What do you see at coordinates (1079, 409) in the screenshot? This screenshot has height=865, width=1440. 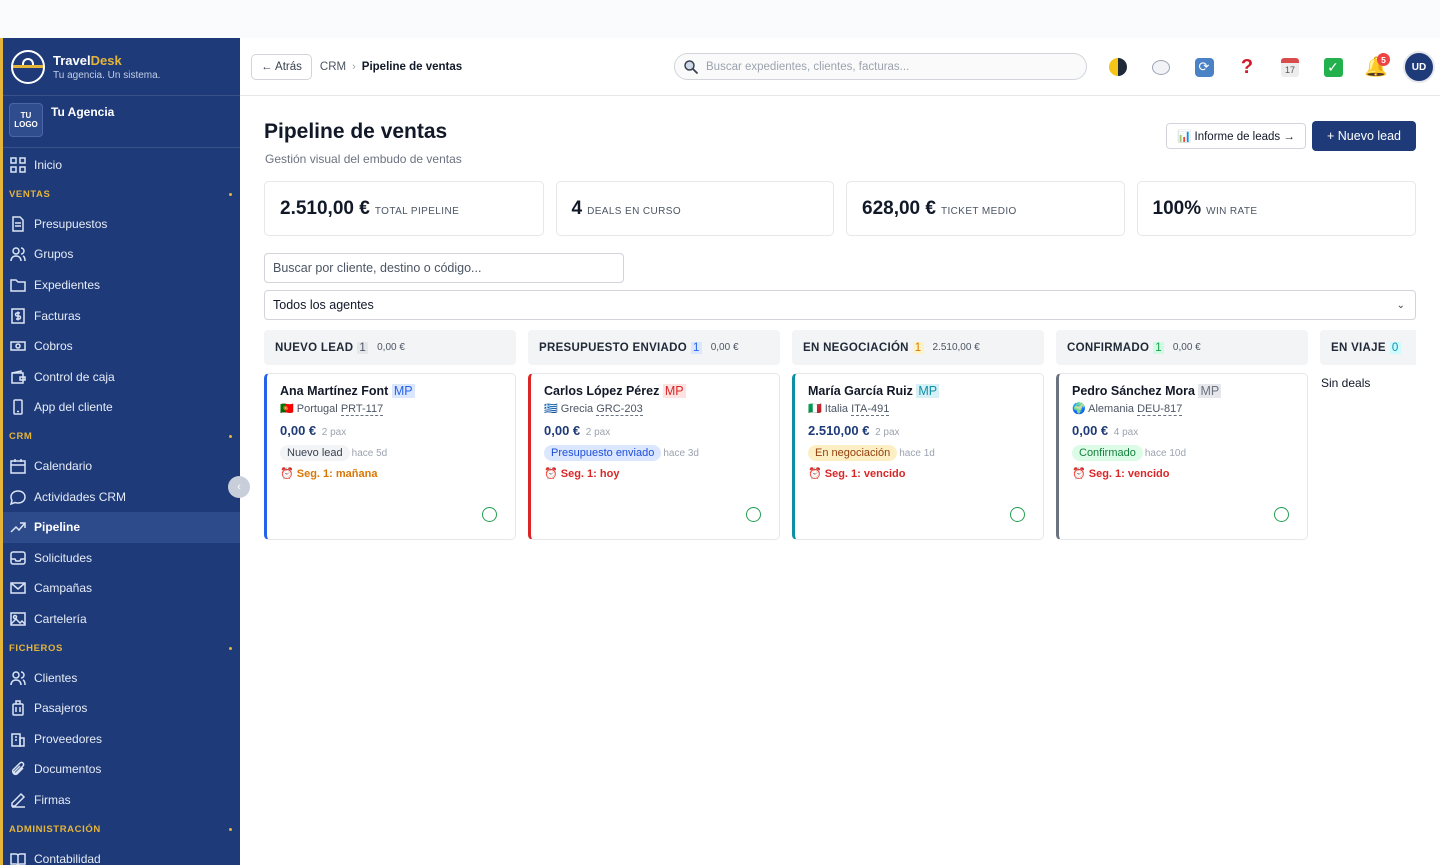 I see `flag-icon: 🌍` at bounding box center [1079, 409].